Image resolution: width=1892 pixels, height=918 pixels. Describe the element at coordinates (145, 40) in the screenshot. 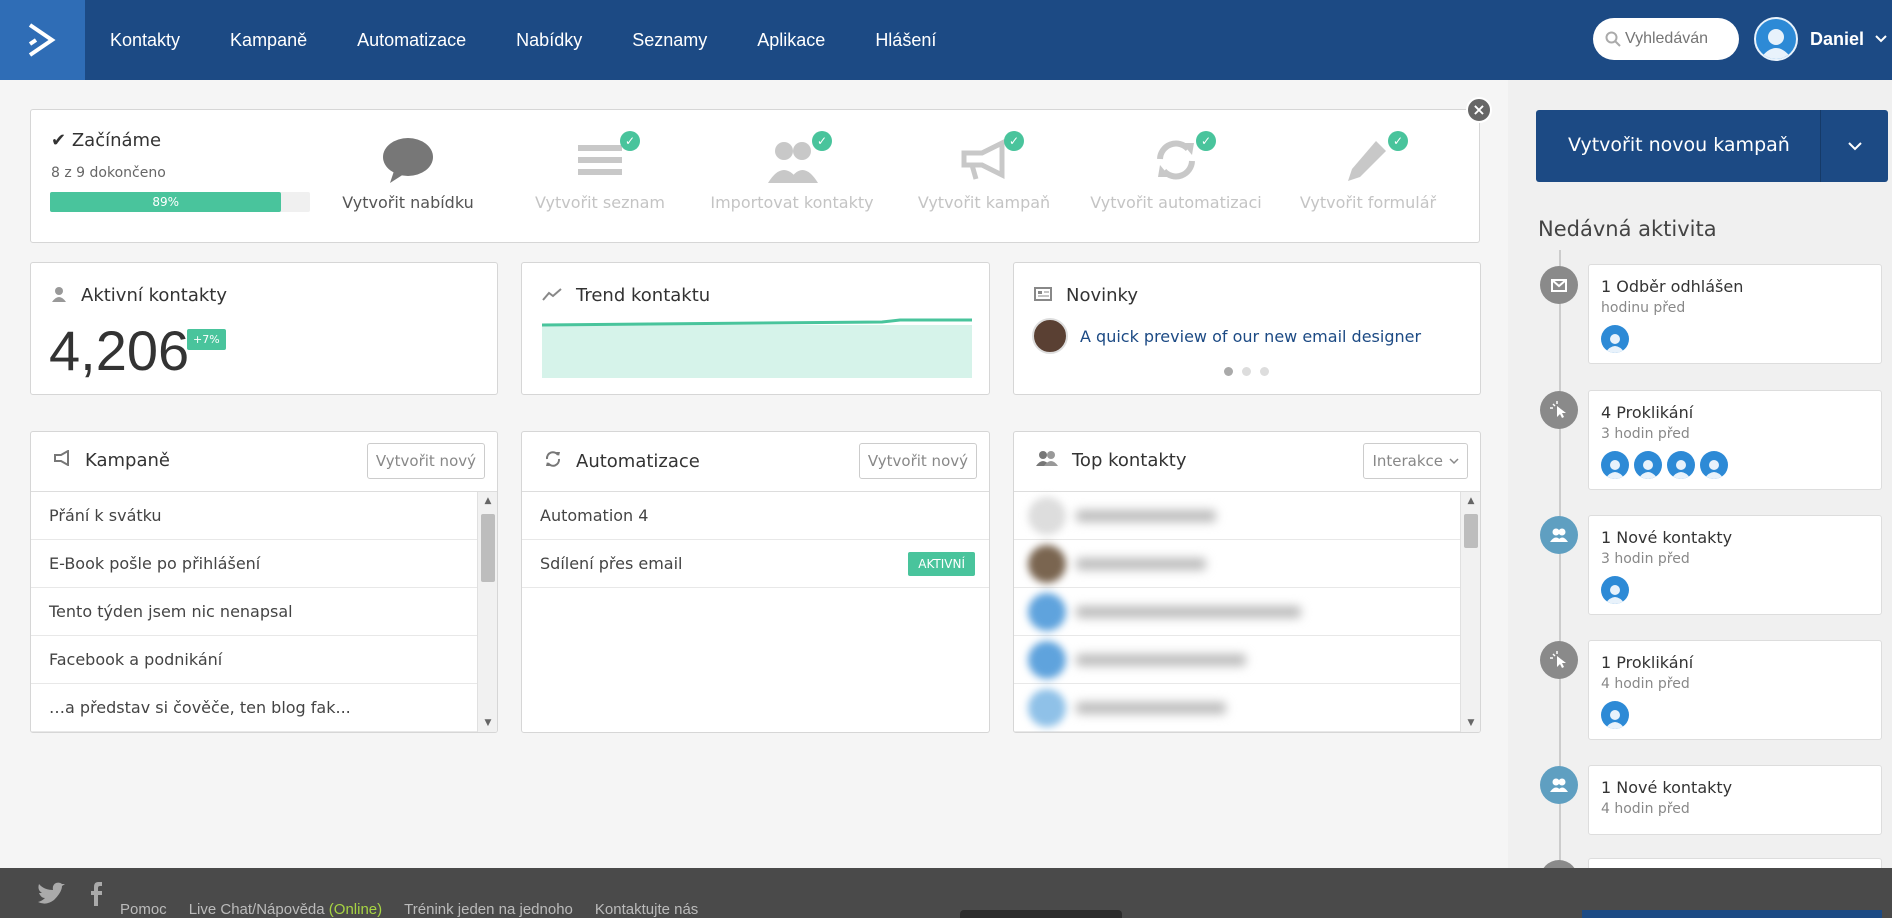

I see `nav-item-kontakty: Kontakty` at that location.